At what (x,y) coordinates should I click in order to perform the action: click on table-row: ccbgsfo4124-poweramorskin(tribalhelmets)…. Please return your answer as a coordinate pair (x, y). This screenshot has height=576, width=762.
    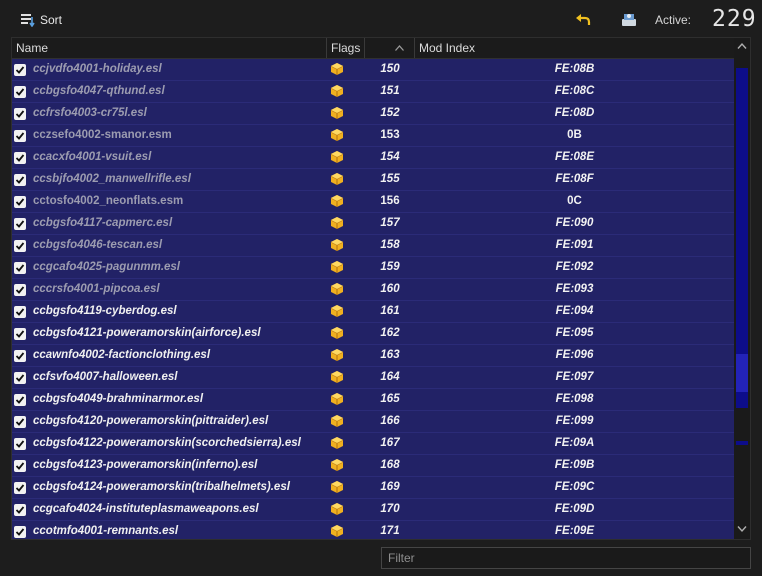
    Looking at the image, I should click on (373, 488).